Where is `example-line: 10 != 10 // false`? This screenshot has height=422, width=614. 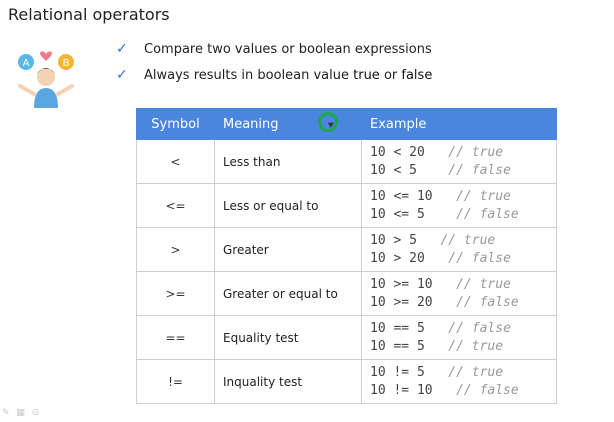
example-line: 10 != 10 // false is located at coordinates (463, 391).